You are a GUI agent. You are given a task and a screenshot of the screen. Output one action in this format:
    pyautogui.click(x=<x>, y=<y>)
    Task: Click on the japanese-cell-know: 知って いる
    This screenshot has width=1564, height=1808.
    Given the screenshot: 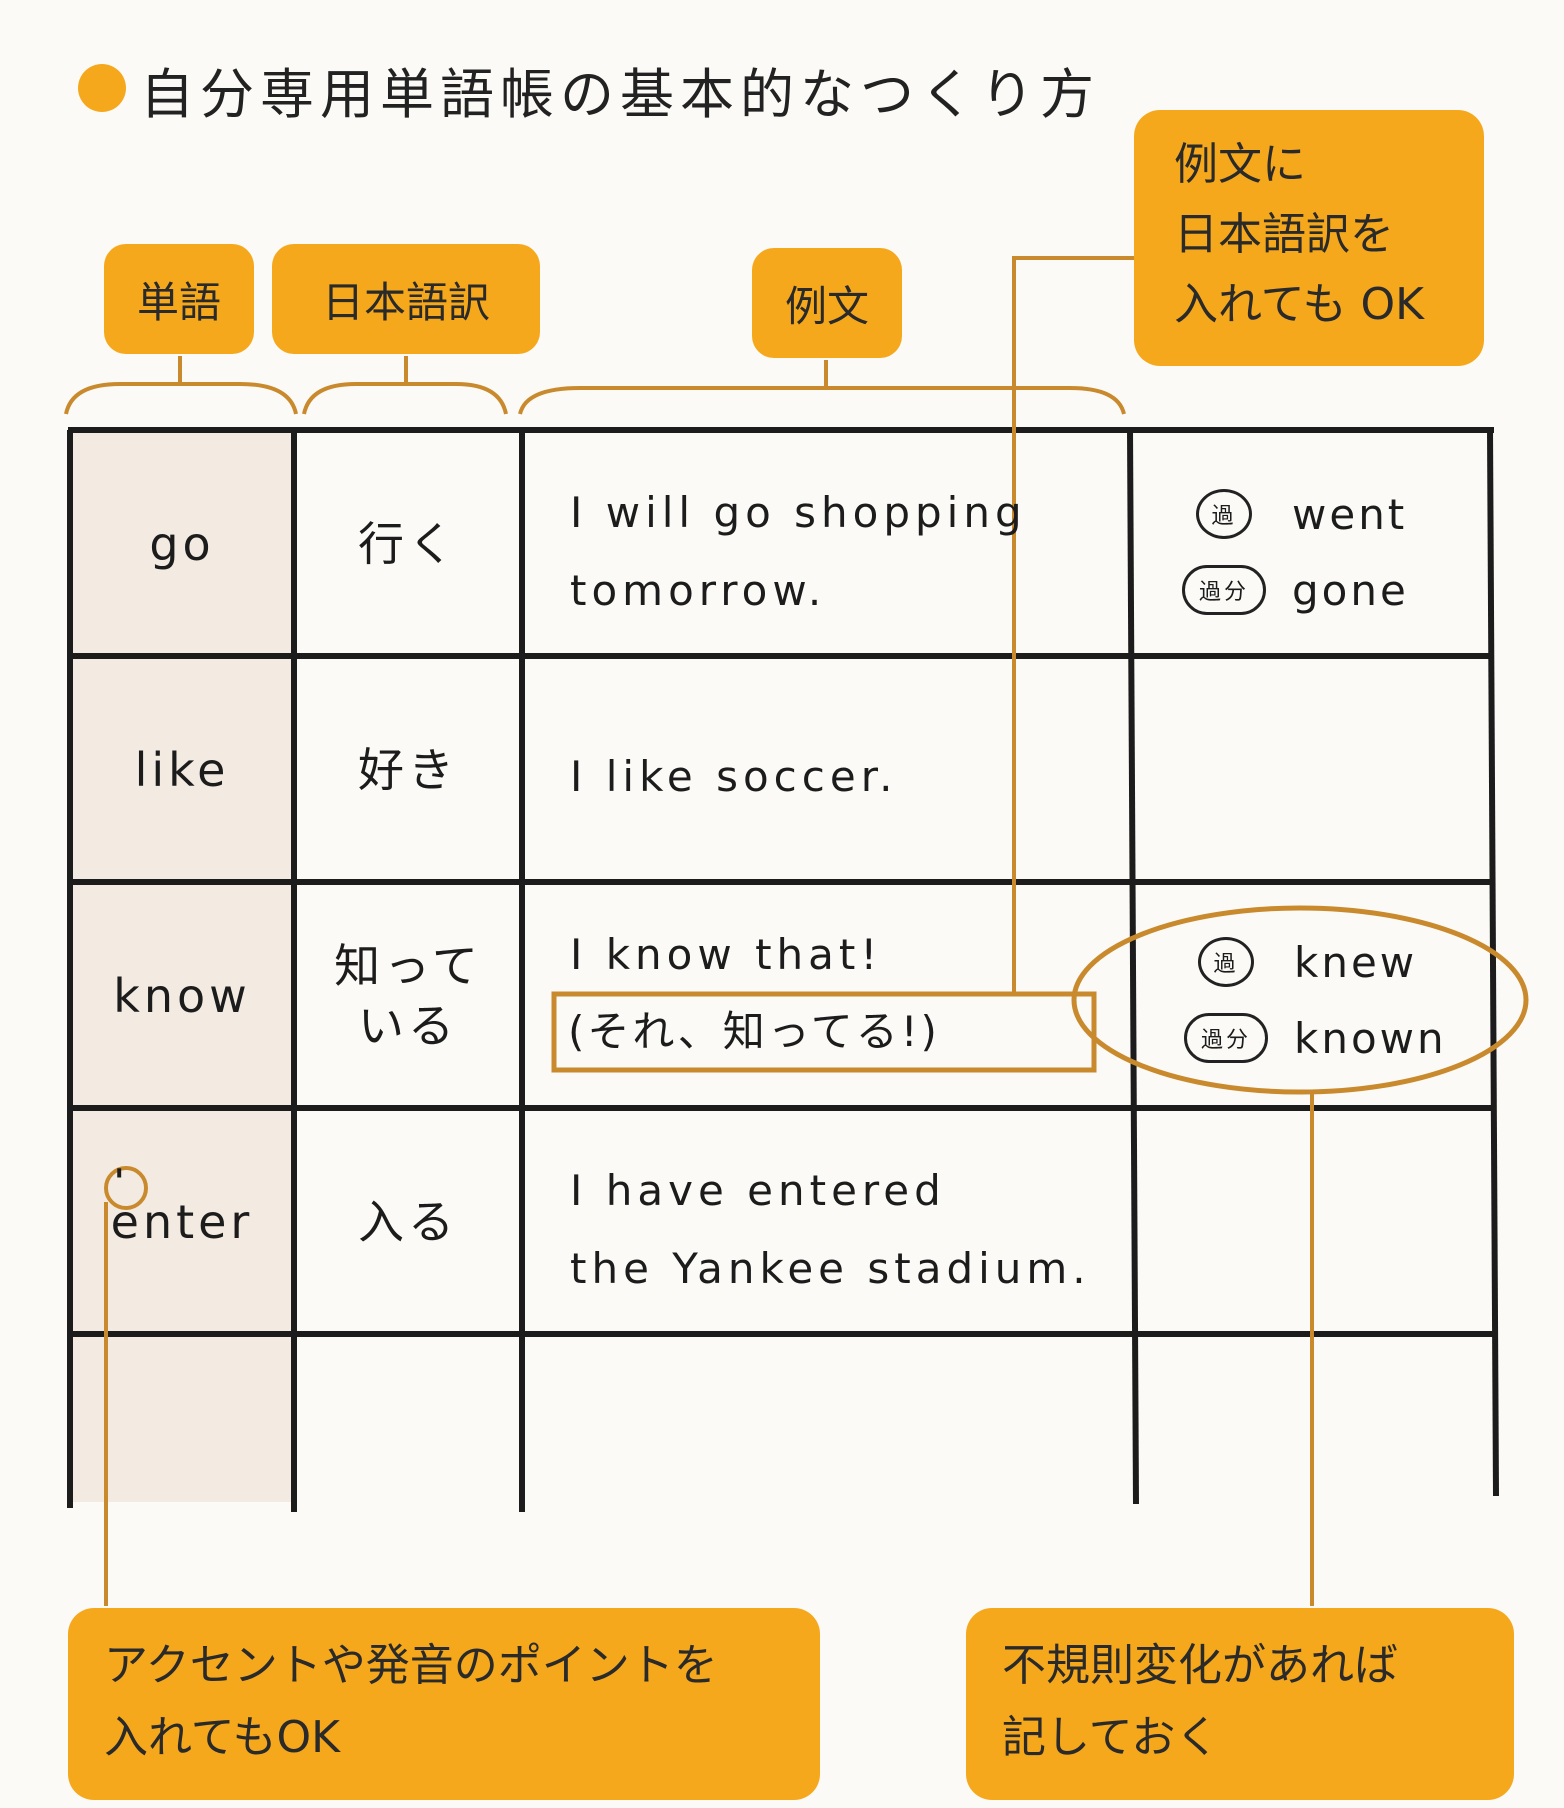 What is the action you would take?
    pyautogui.click(x=408, y=996)
    